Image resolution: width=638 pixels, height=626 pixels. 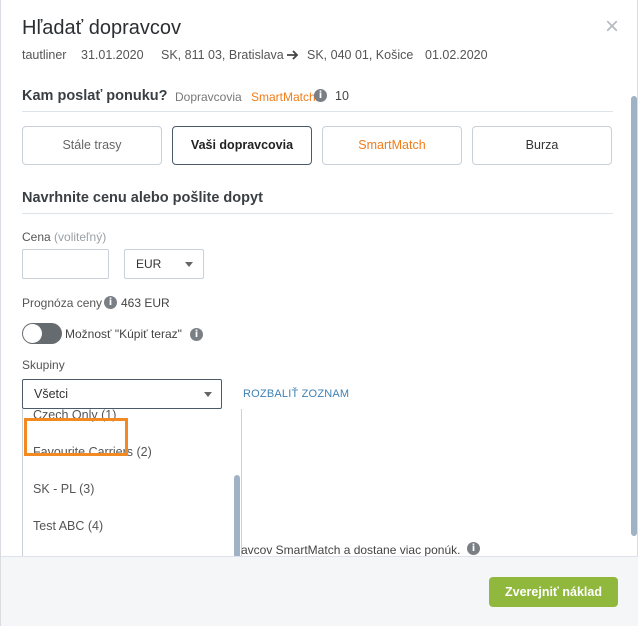 What do you see at coordinates (92, 145) in the screenshot?
I see `tab-permanent-routes: Stále trasy` at bounding box center [92, 145].